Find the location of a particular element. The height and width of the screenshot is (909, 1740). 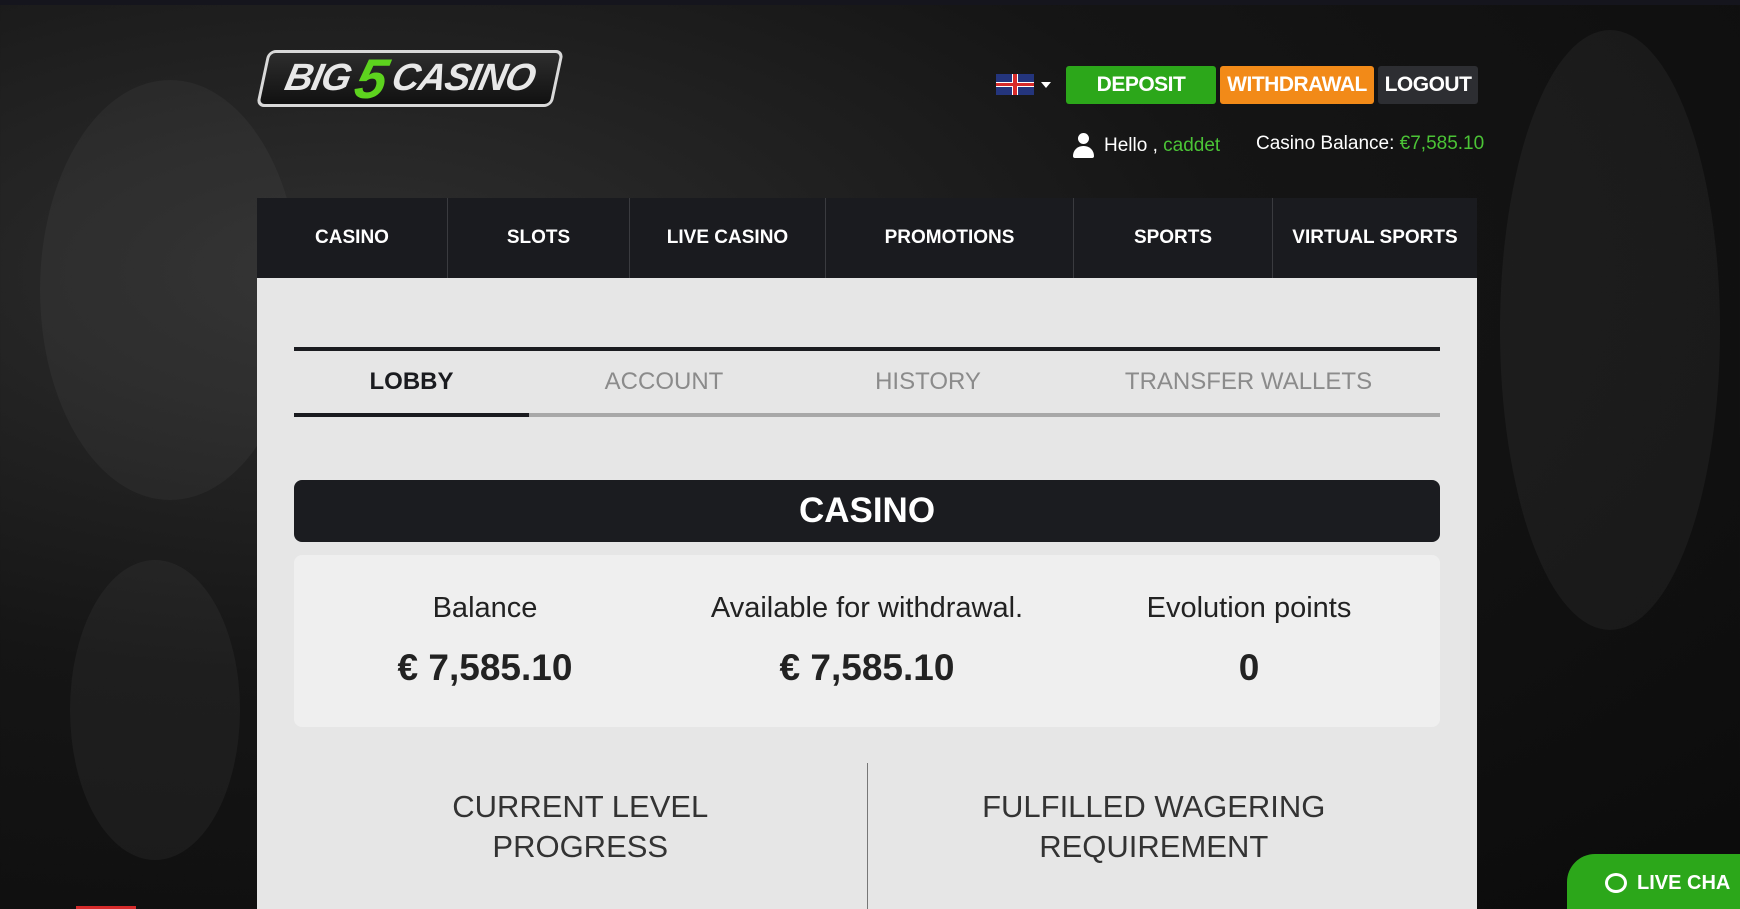

balance-value: € 7,585.10 is located at coordinates (485, 667).